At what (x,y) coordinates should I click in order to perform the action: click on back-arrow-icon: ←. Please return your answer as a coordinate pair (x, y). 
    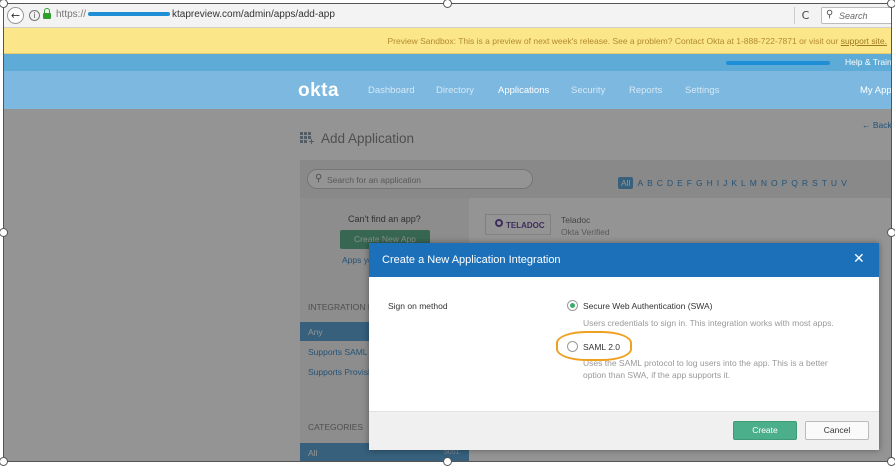
    Looking at the image, I should click on (15, 15).